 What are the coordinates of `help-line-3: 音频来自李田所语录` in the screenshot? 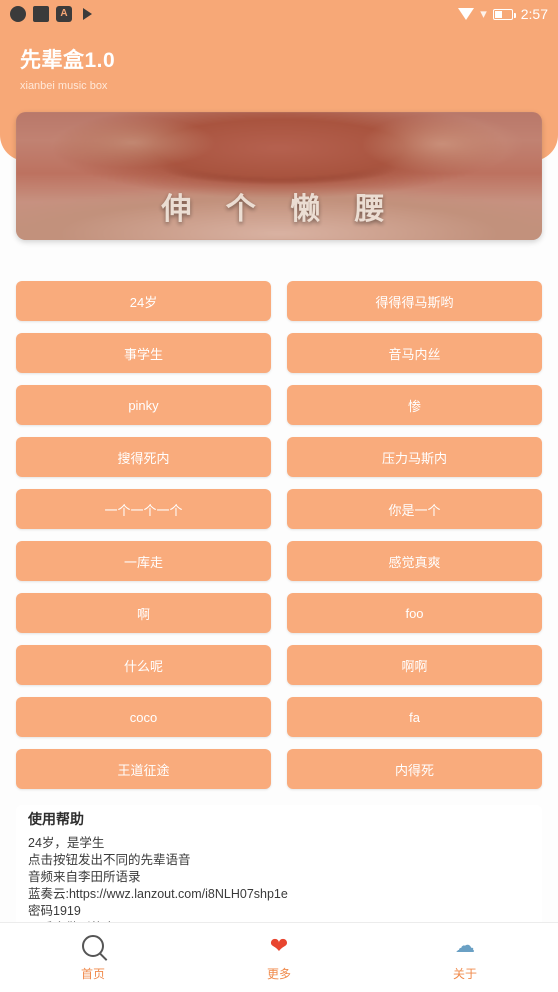 It's located at (84, 877).